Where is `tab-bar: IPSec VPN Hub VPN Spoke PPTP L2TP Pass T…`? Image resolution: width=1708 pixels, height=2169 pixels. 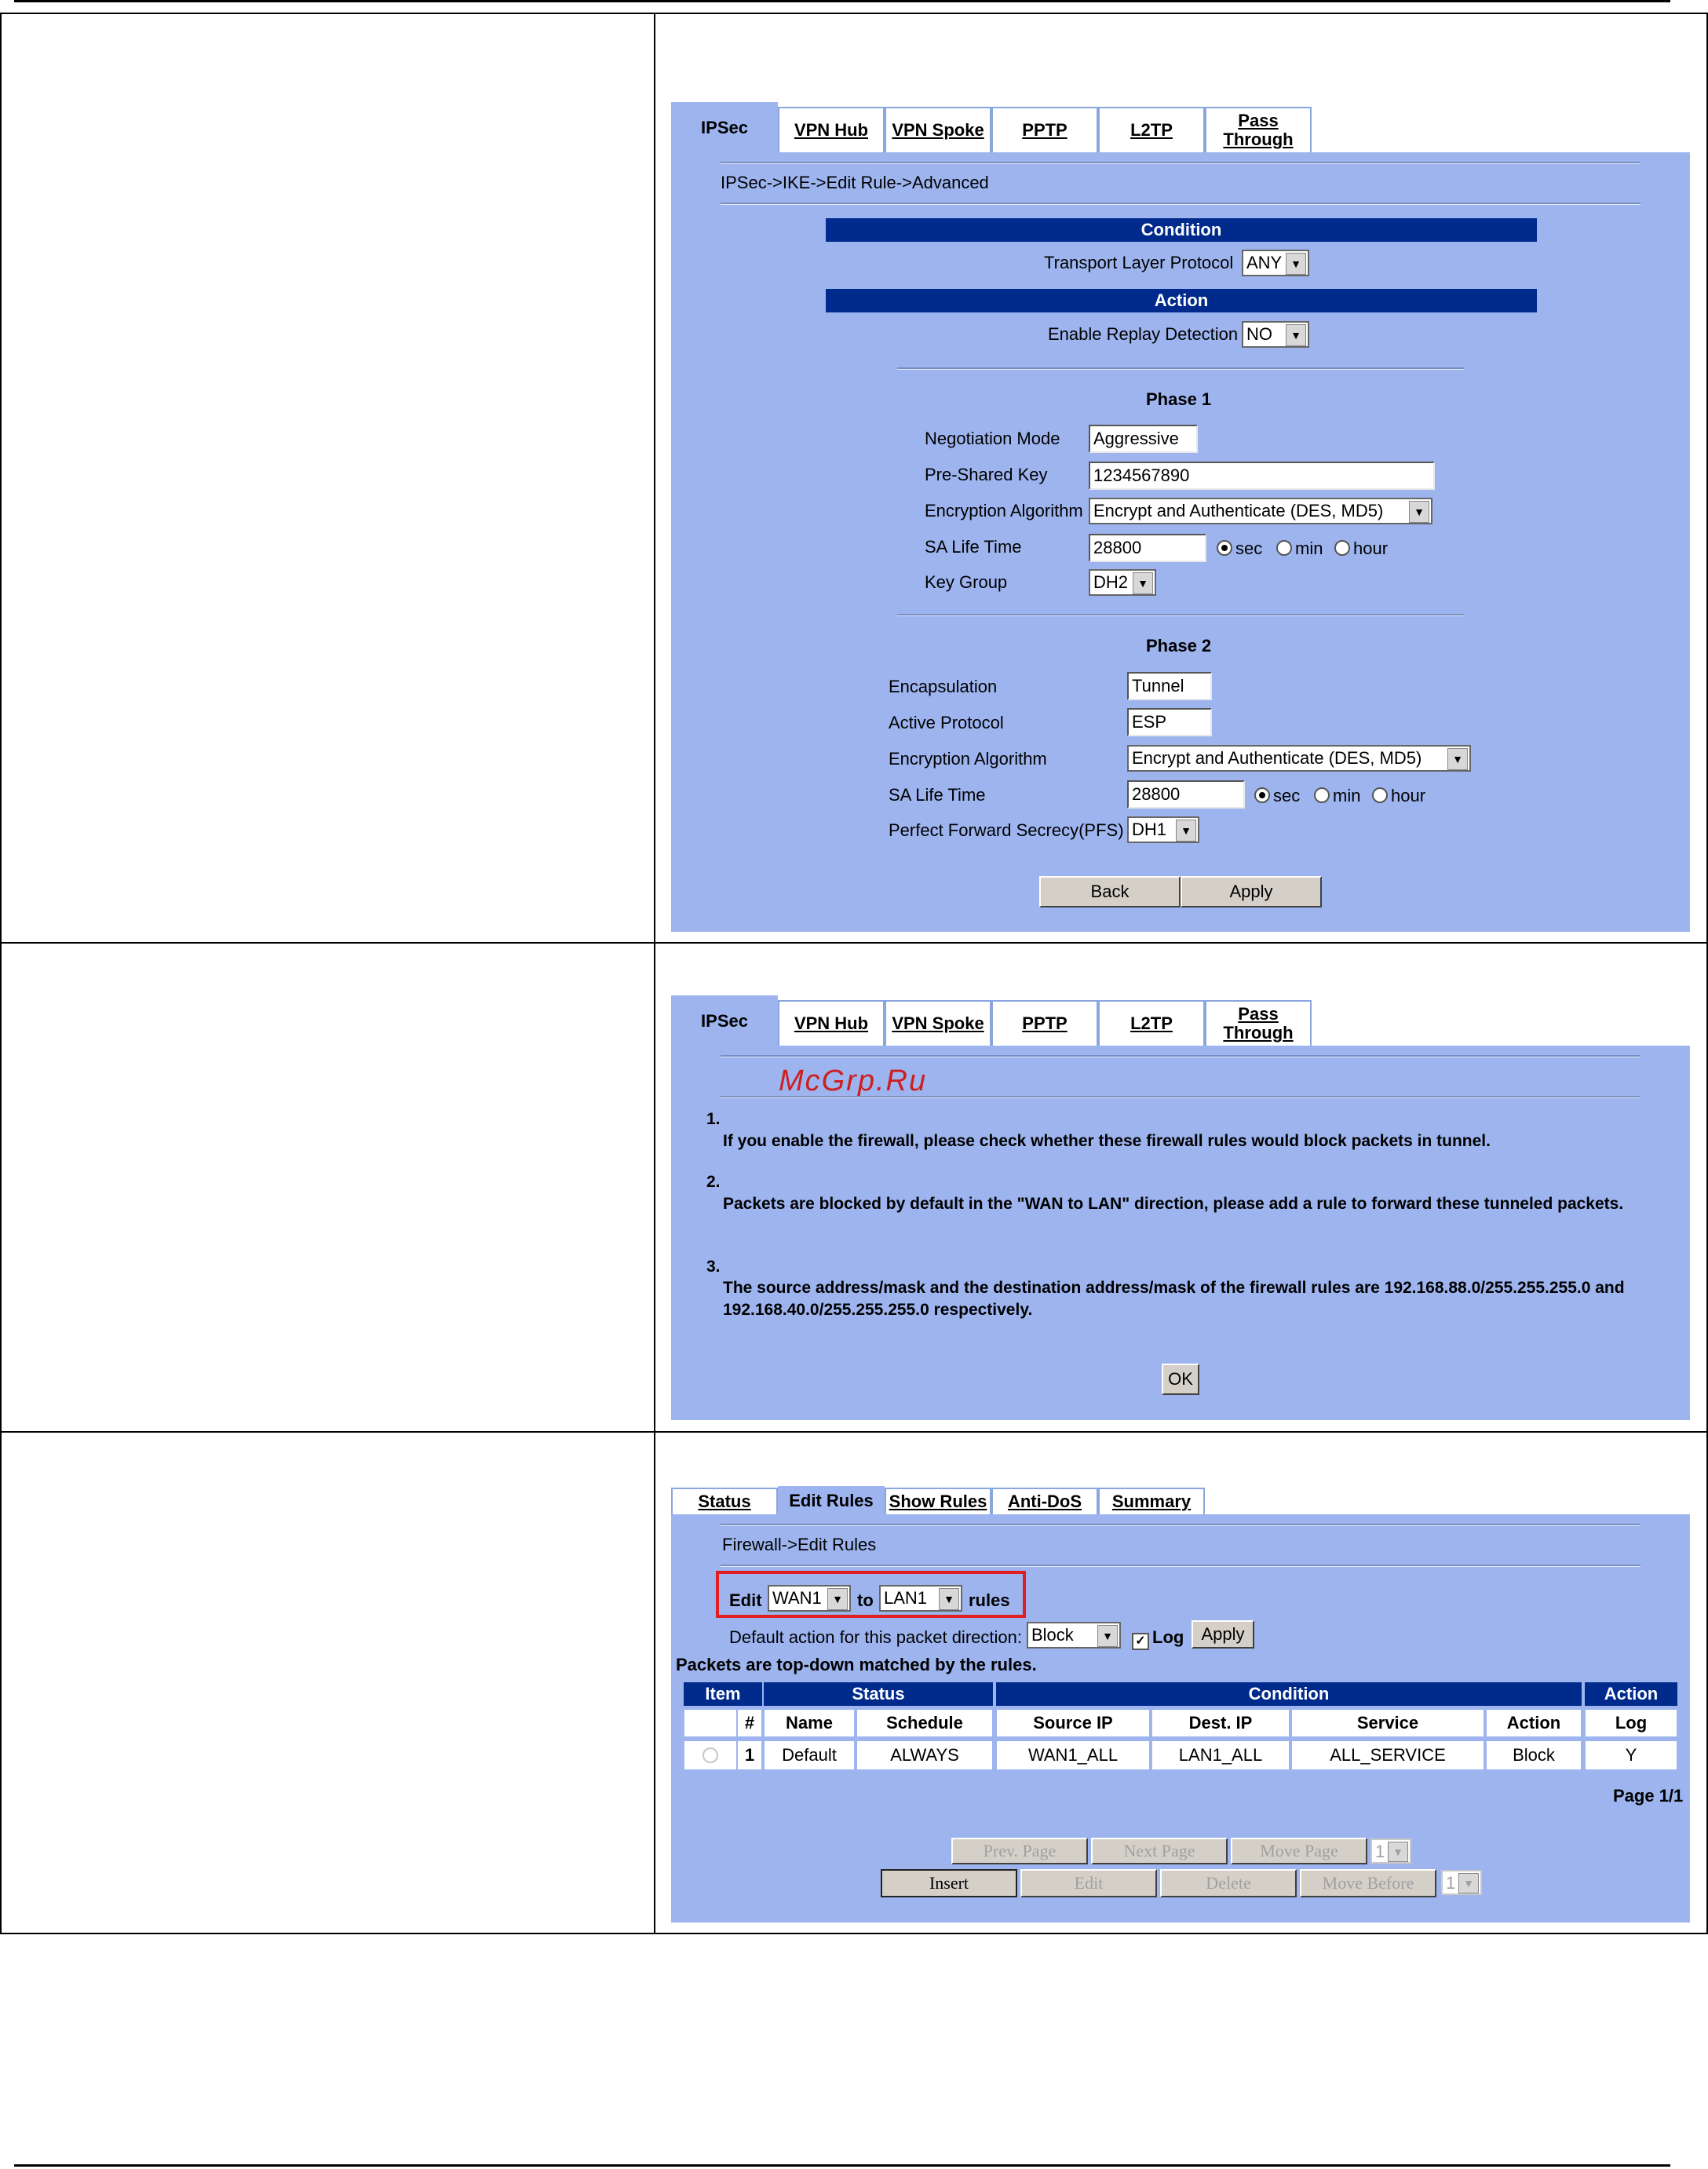
tab-bar: IPSec VPN Hub VPN Spoke PPTP L2TP Pass T… is located at coordinates (991, 1020).